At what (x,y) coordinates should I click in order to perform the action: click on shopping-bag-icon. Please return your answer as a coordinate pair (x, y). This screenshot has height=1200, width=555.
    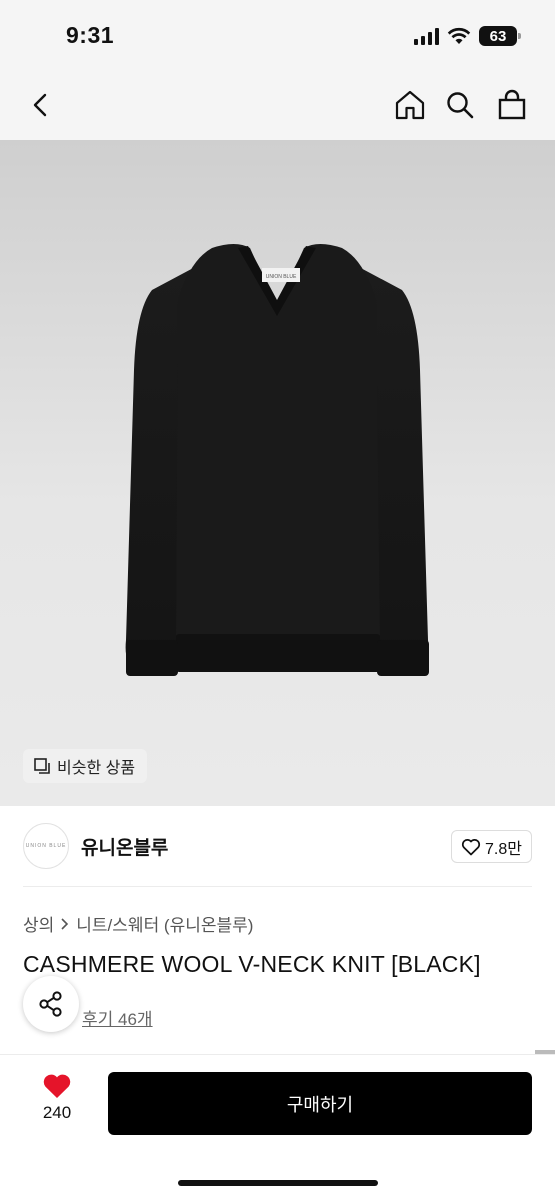
    Looking at the image, I should click on (512, 104).